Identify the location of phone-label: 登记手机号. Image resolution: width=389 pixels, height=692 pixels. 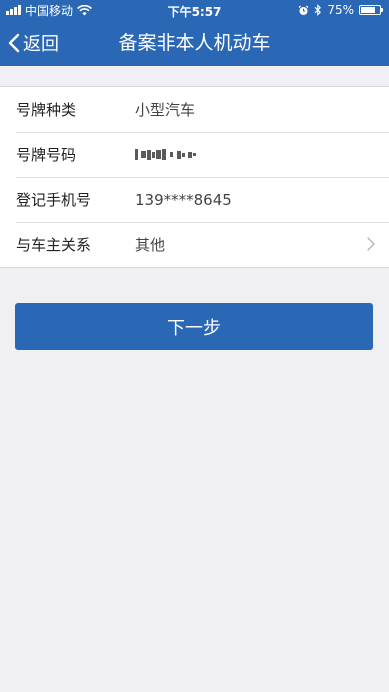
(54, 200).